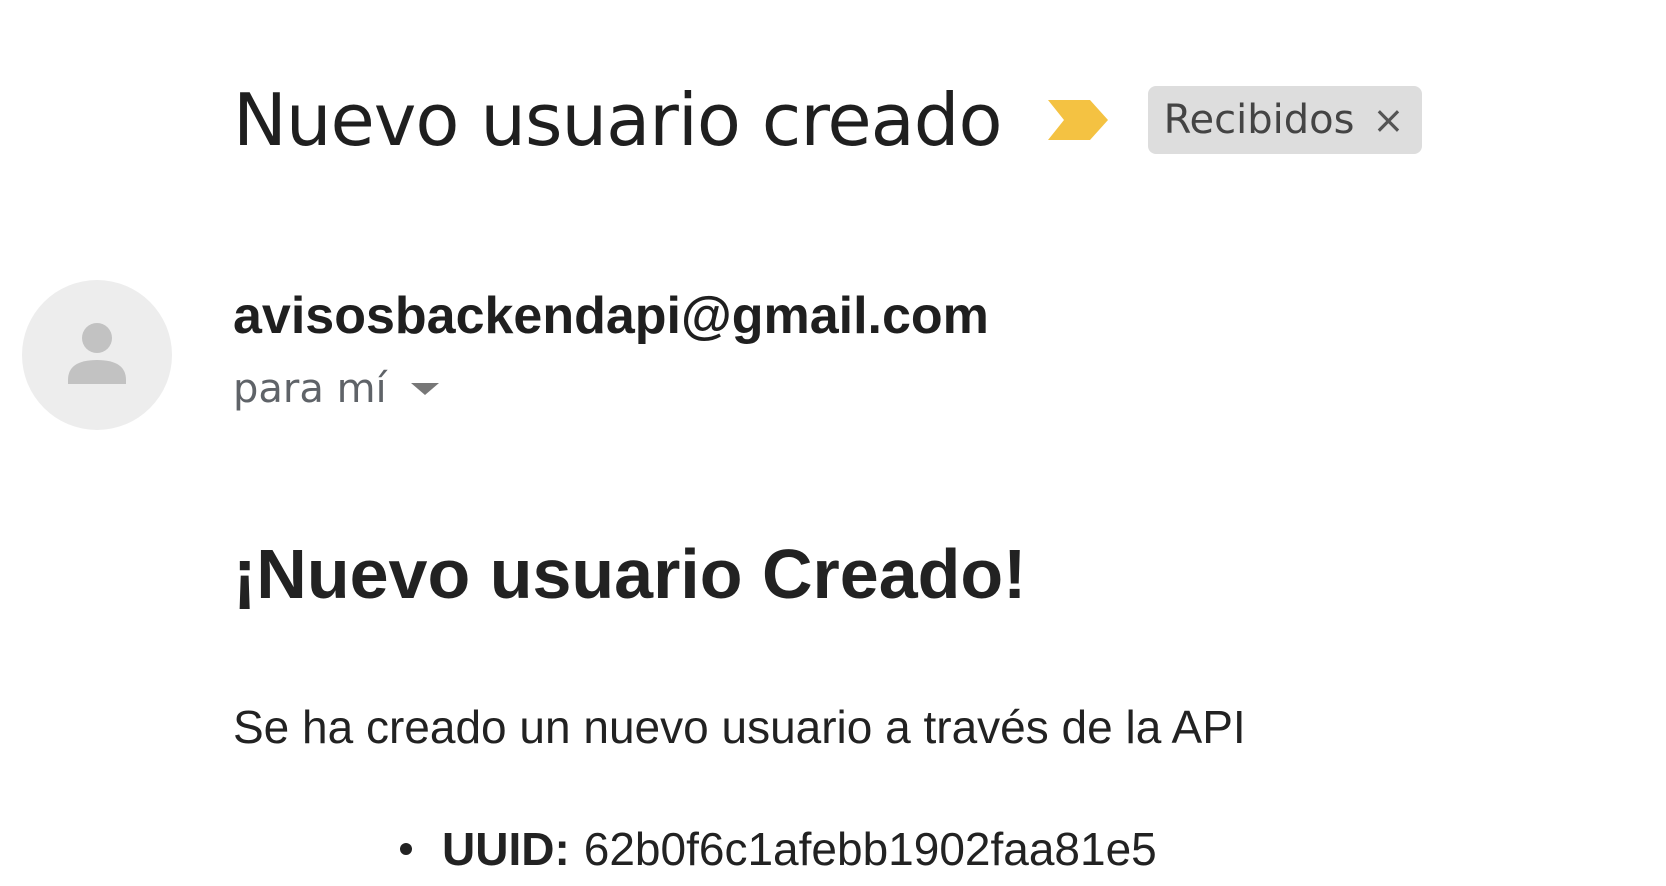 Image resolution: width=1666 pixels, height=886 pixels. What do you see at coordinates (1388, 120) in the screenshot?
I see `remove-label-close-icon: ×` at bounding box center [1388, 120].